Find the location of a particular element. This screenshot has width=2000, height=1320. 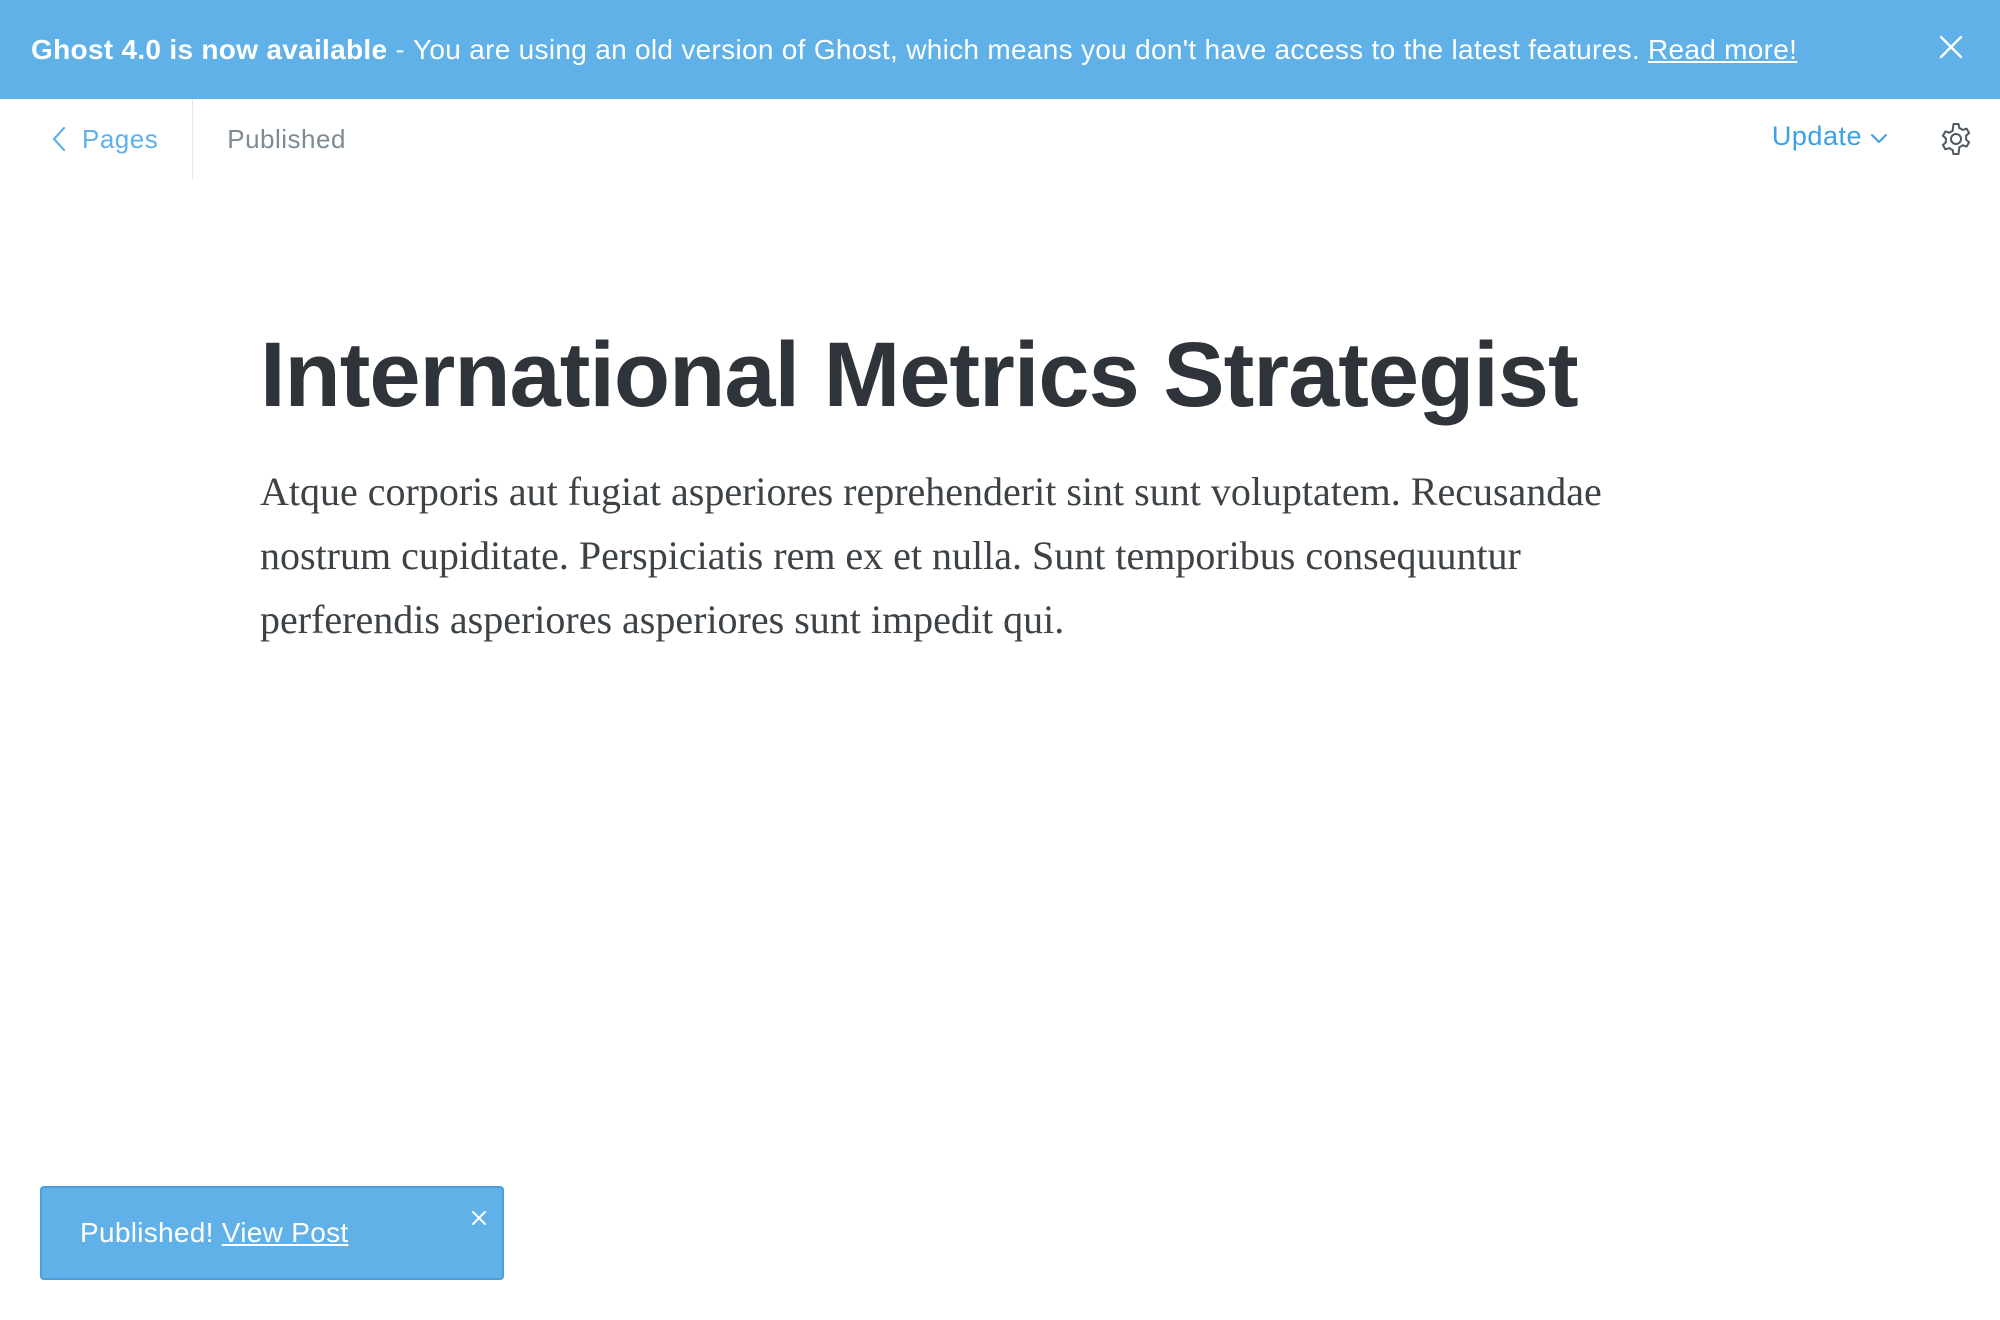

post-status: Published is located at coordinates (286, 138).